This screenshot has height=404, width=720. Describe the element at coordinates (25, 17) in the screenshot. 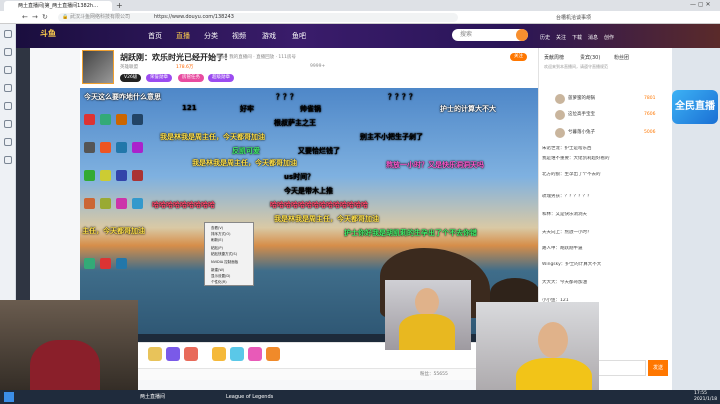

I see `back-icon: ←` at that location.